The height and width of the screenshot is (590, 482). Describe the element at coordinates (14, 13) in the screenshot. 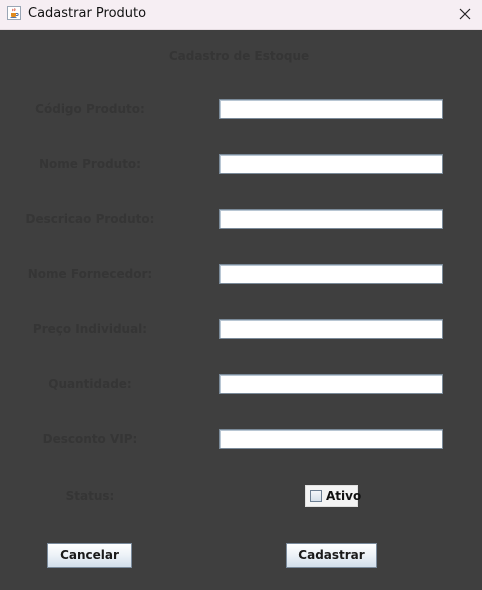

I see `java-cup-icon` at that location.